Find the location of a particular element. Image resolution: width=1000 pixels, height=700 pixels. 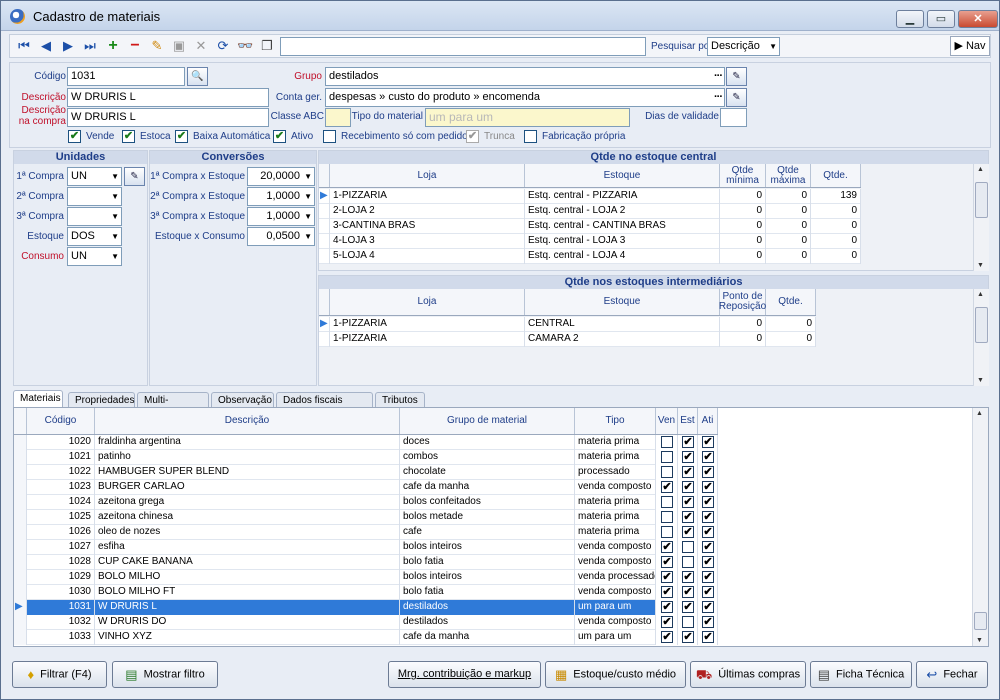

baixa-automatica-checkbox: ✔ Baixa Automática is located at coordinates (222, 136).